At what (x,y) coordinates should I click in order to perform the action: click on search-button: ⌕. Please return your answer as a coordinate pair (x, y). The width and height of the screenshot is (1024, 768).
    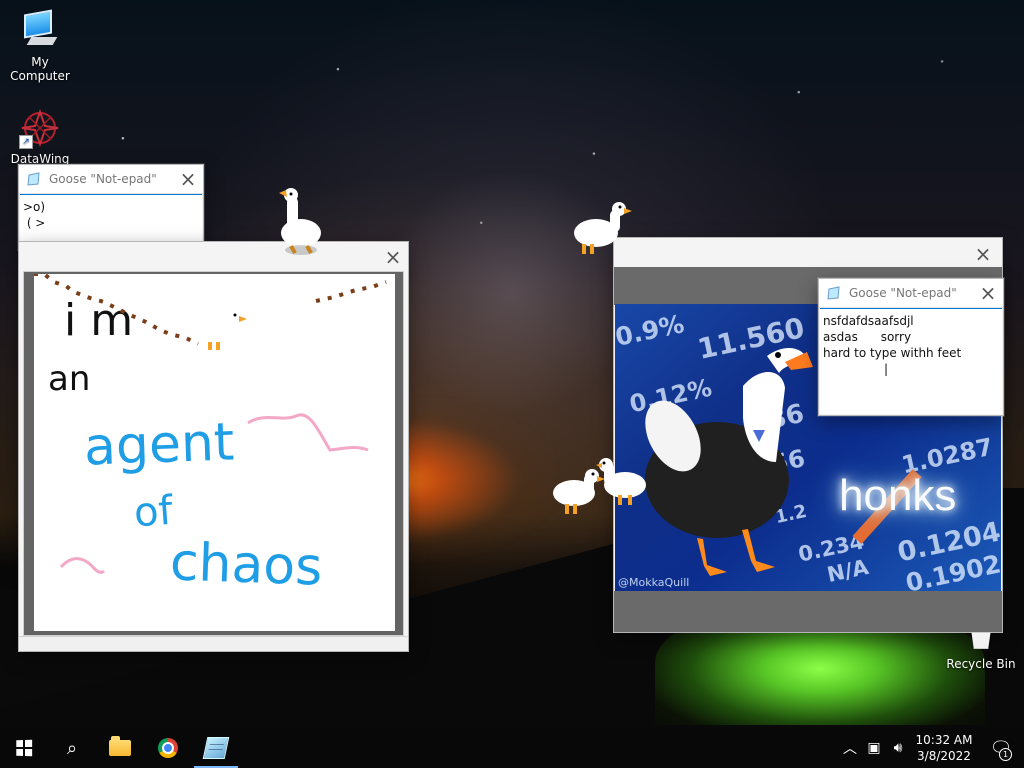
    Looking at the image, I should click on (72, 748).